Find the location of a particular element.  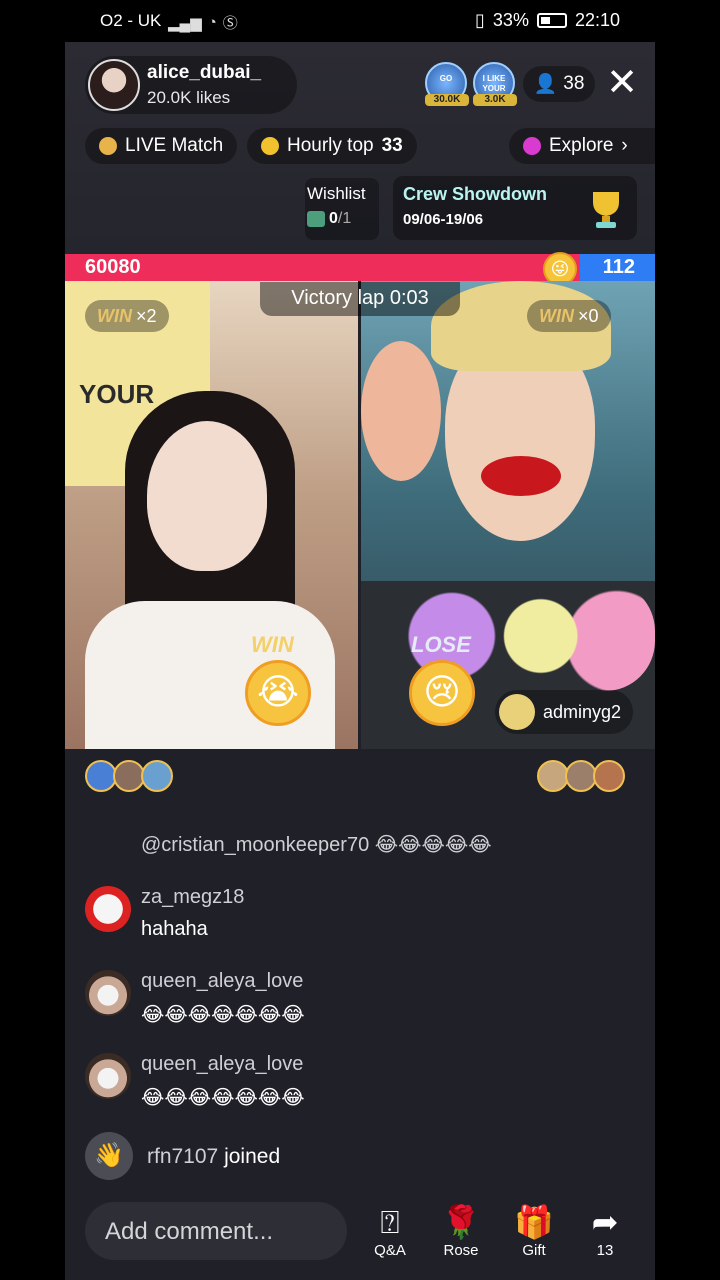

wishlist: Wishlist 0/1 is located at coordinates (342, 209).